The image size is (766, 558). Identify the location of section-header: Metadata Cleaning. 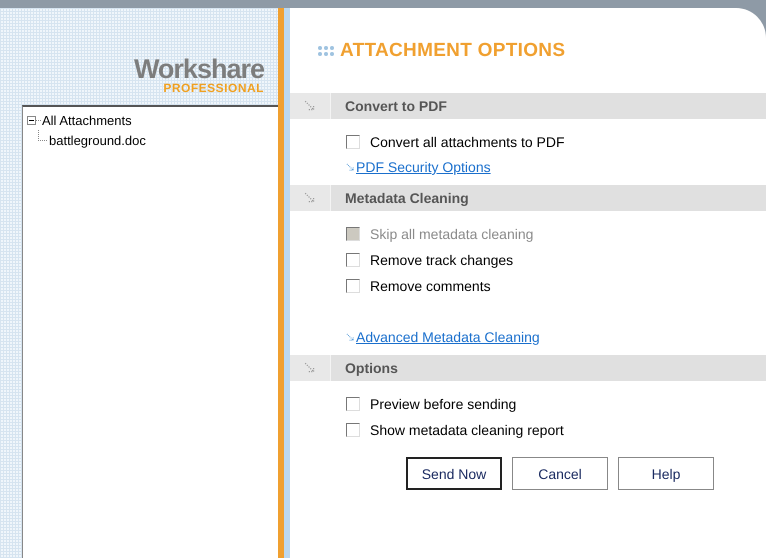
(406, 198).